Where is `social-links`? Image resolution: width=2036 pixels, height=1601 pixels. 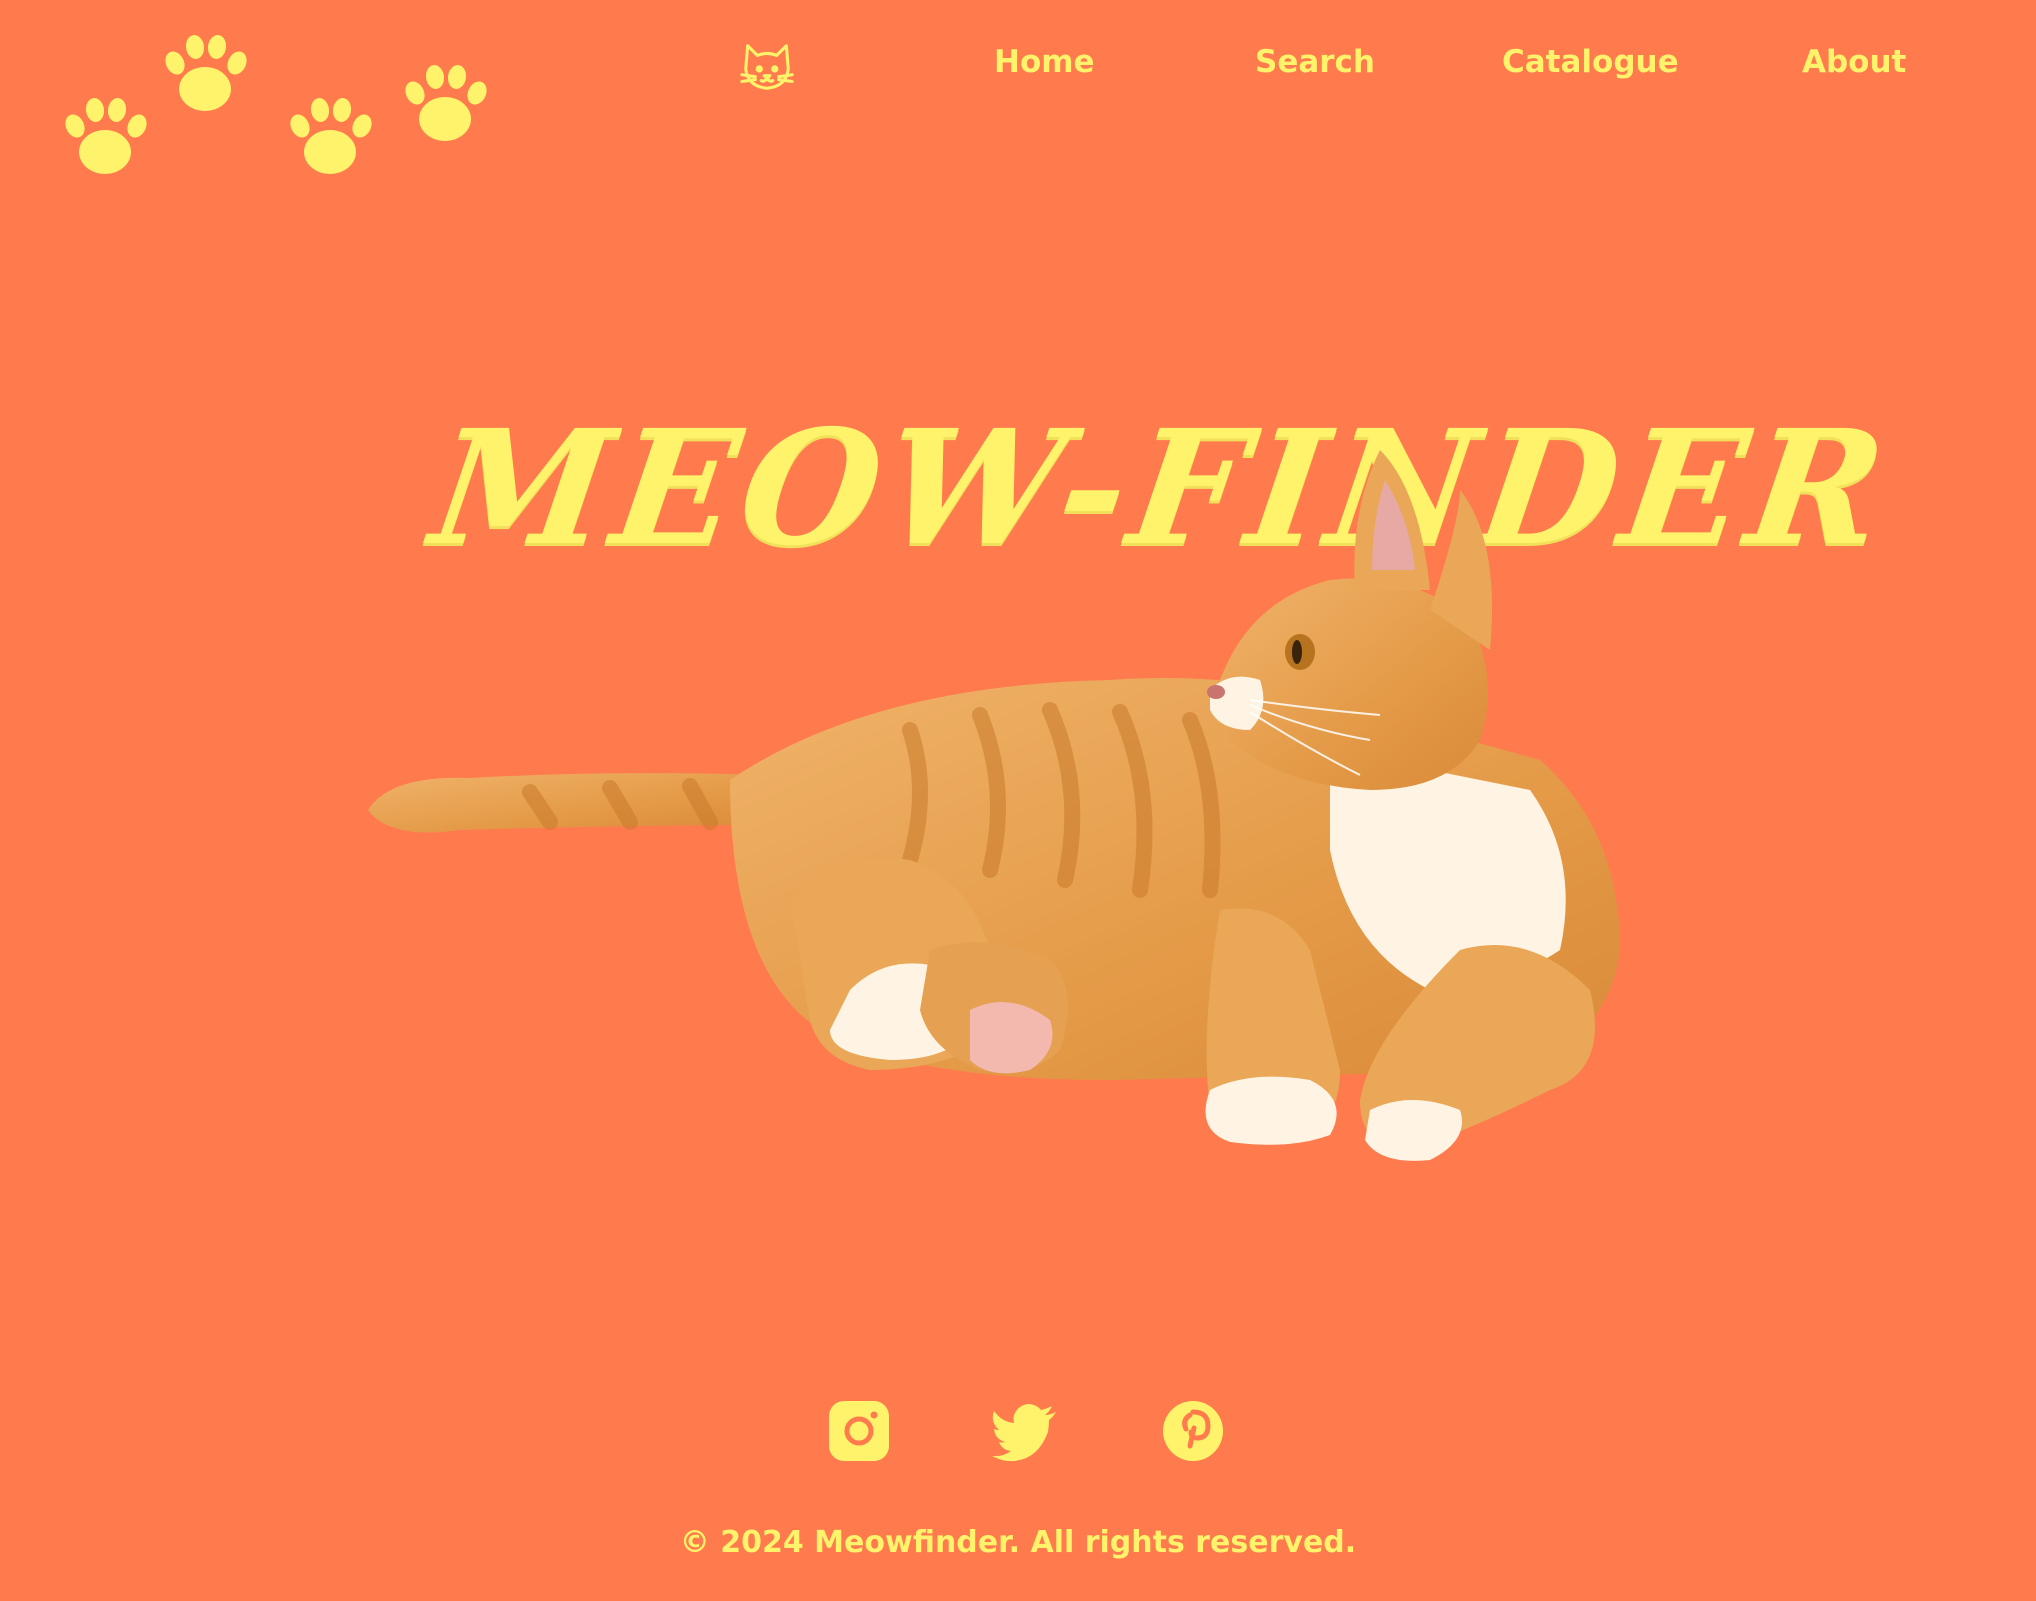
social-links is located at coordinates (1031, 1433).